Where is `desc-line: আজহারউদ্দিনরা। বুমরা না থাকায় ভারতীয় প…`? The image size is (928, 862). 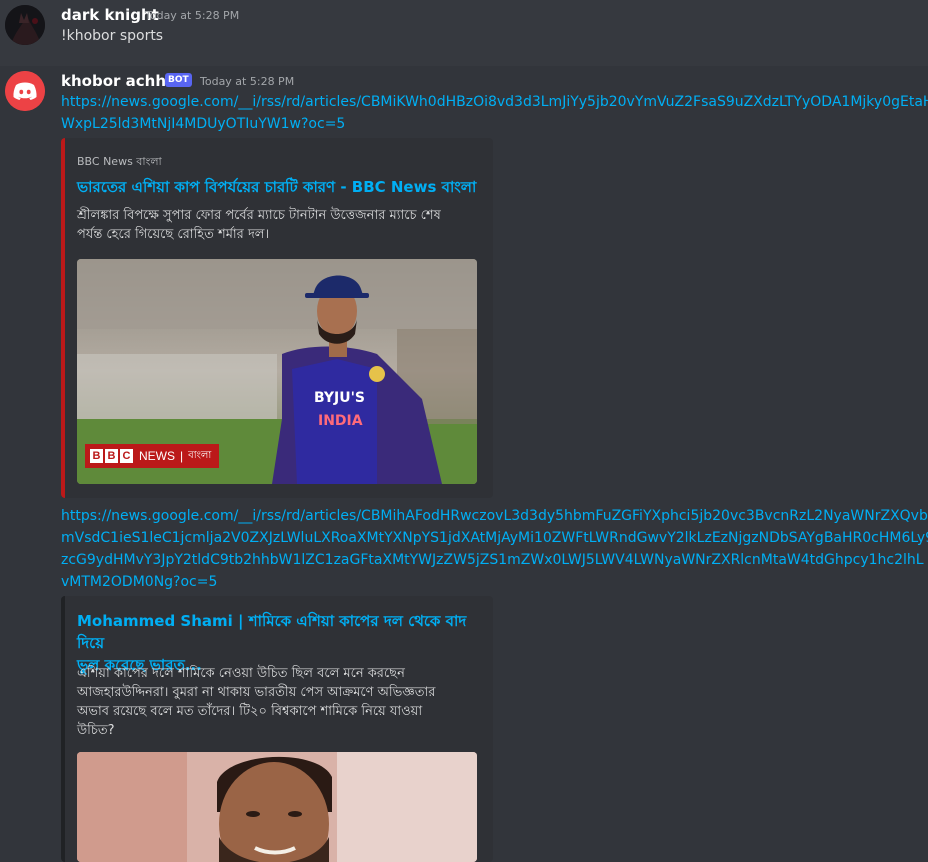
desc-line: আজহারউদ্দিনরা। বুমরা না থাকায় ভারতীয় প… is located at coordinates (256, 692).